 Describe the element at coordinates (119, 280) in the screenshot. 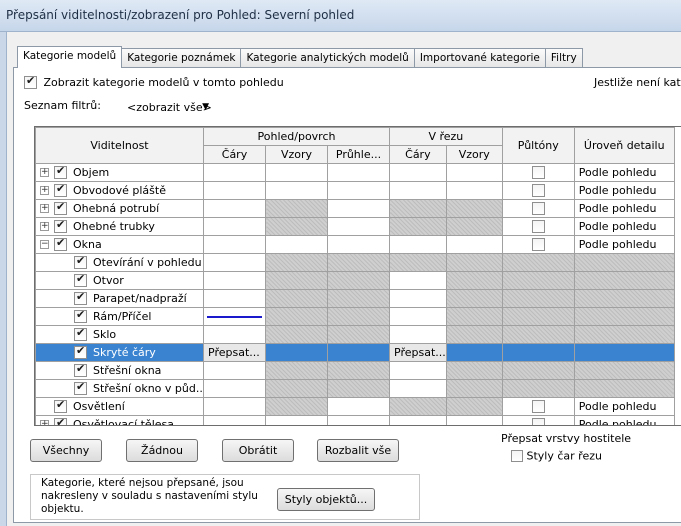

I see `subcategory-cell: Otvor` at that location.